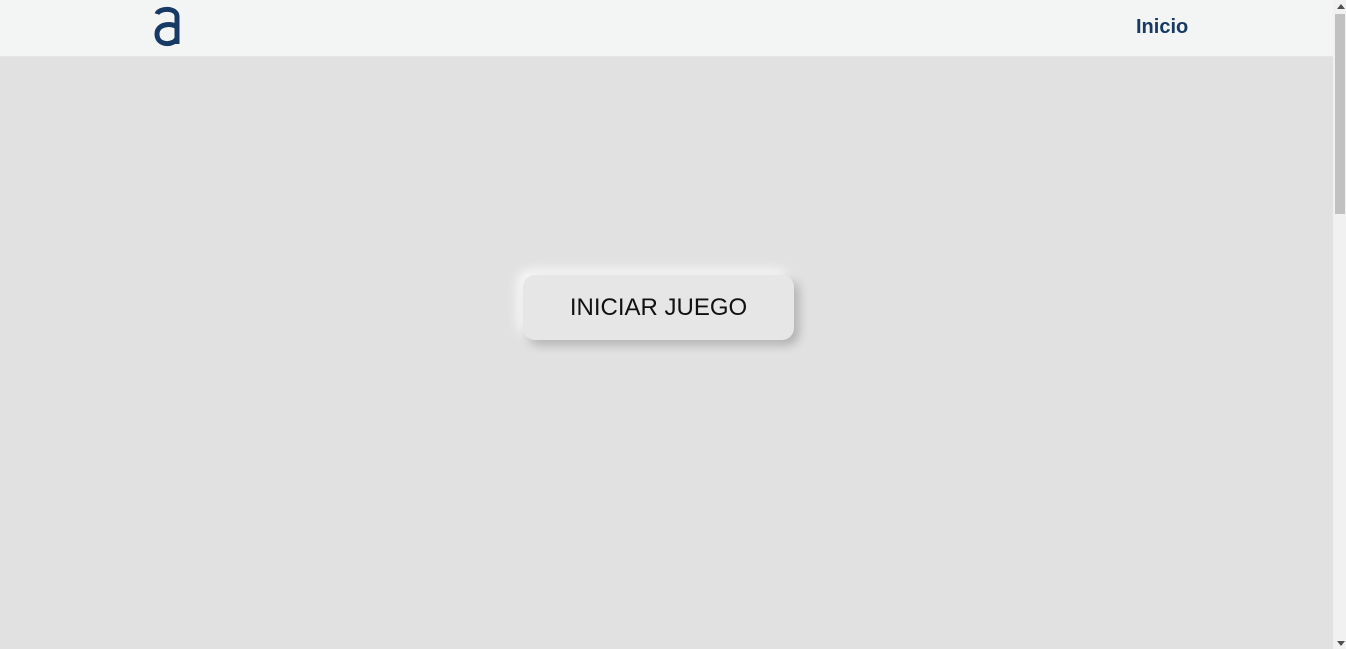 The width and height of the screenshot is (1346, 649). I want to click on start-game-button: INICIAR JUEGO, so click(658, 307).